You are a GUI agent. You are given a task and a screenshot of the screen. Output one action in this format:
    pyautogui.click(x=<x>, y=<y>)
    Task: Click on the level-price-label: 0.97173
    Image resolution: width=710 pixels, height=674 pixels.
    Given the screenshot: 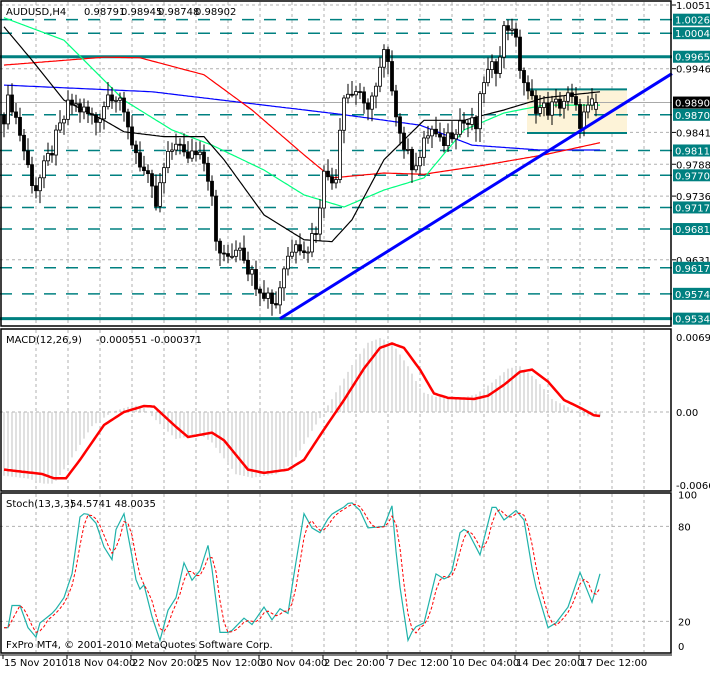 What is the action you would take?
    pyautogui.click(x=692, y=208)
    